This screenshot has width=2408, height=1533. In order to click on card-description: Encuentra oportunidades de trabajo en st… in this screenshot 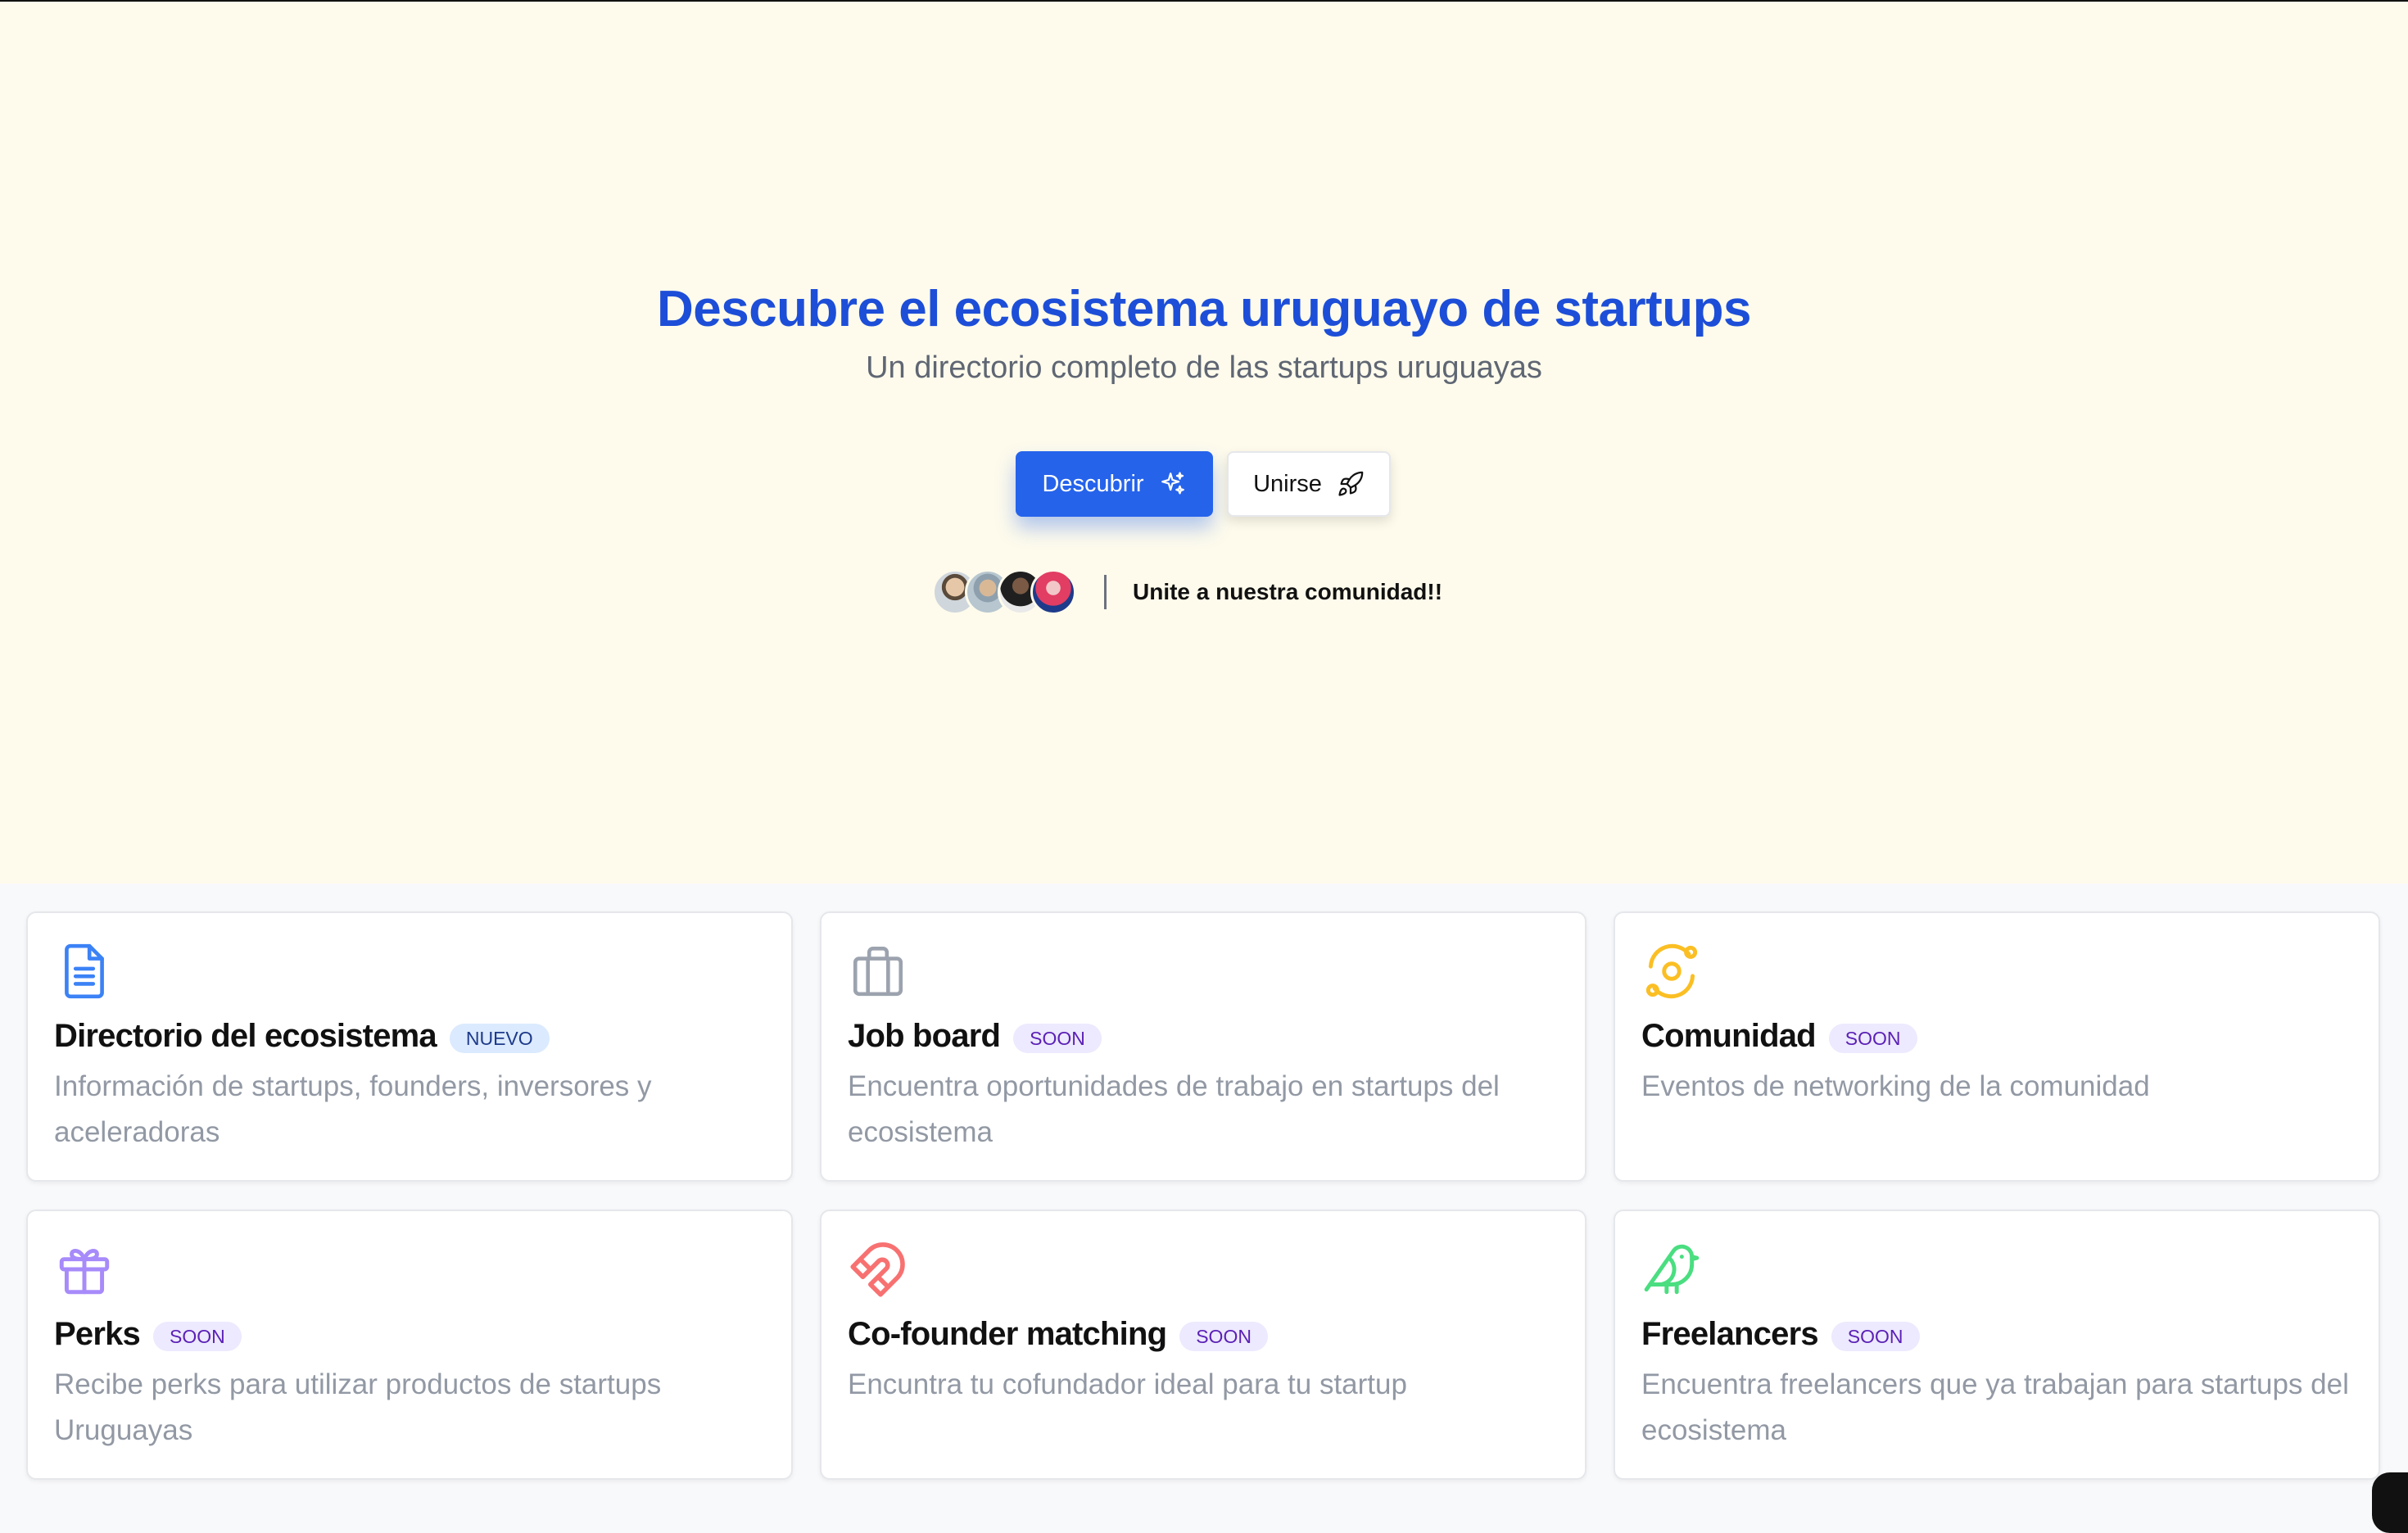, I will do `click(1174, 1109)`.